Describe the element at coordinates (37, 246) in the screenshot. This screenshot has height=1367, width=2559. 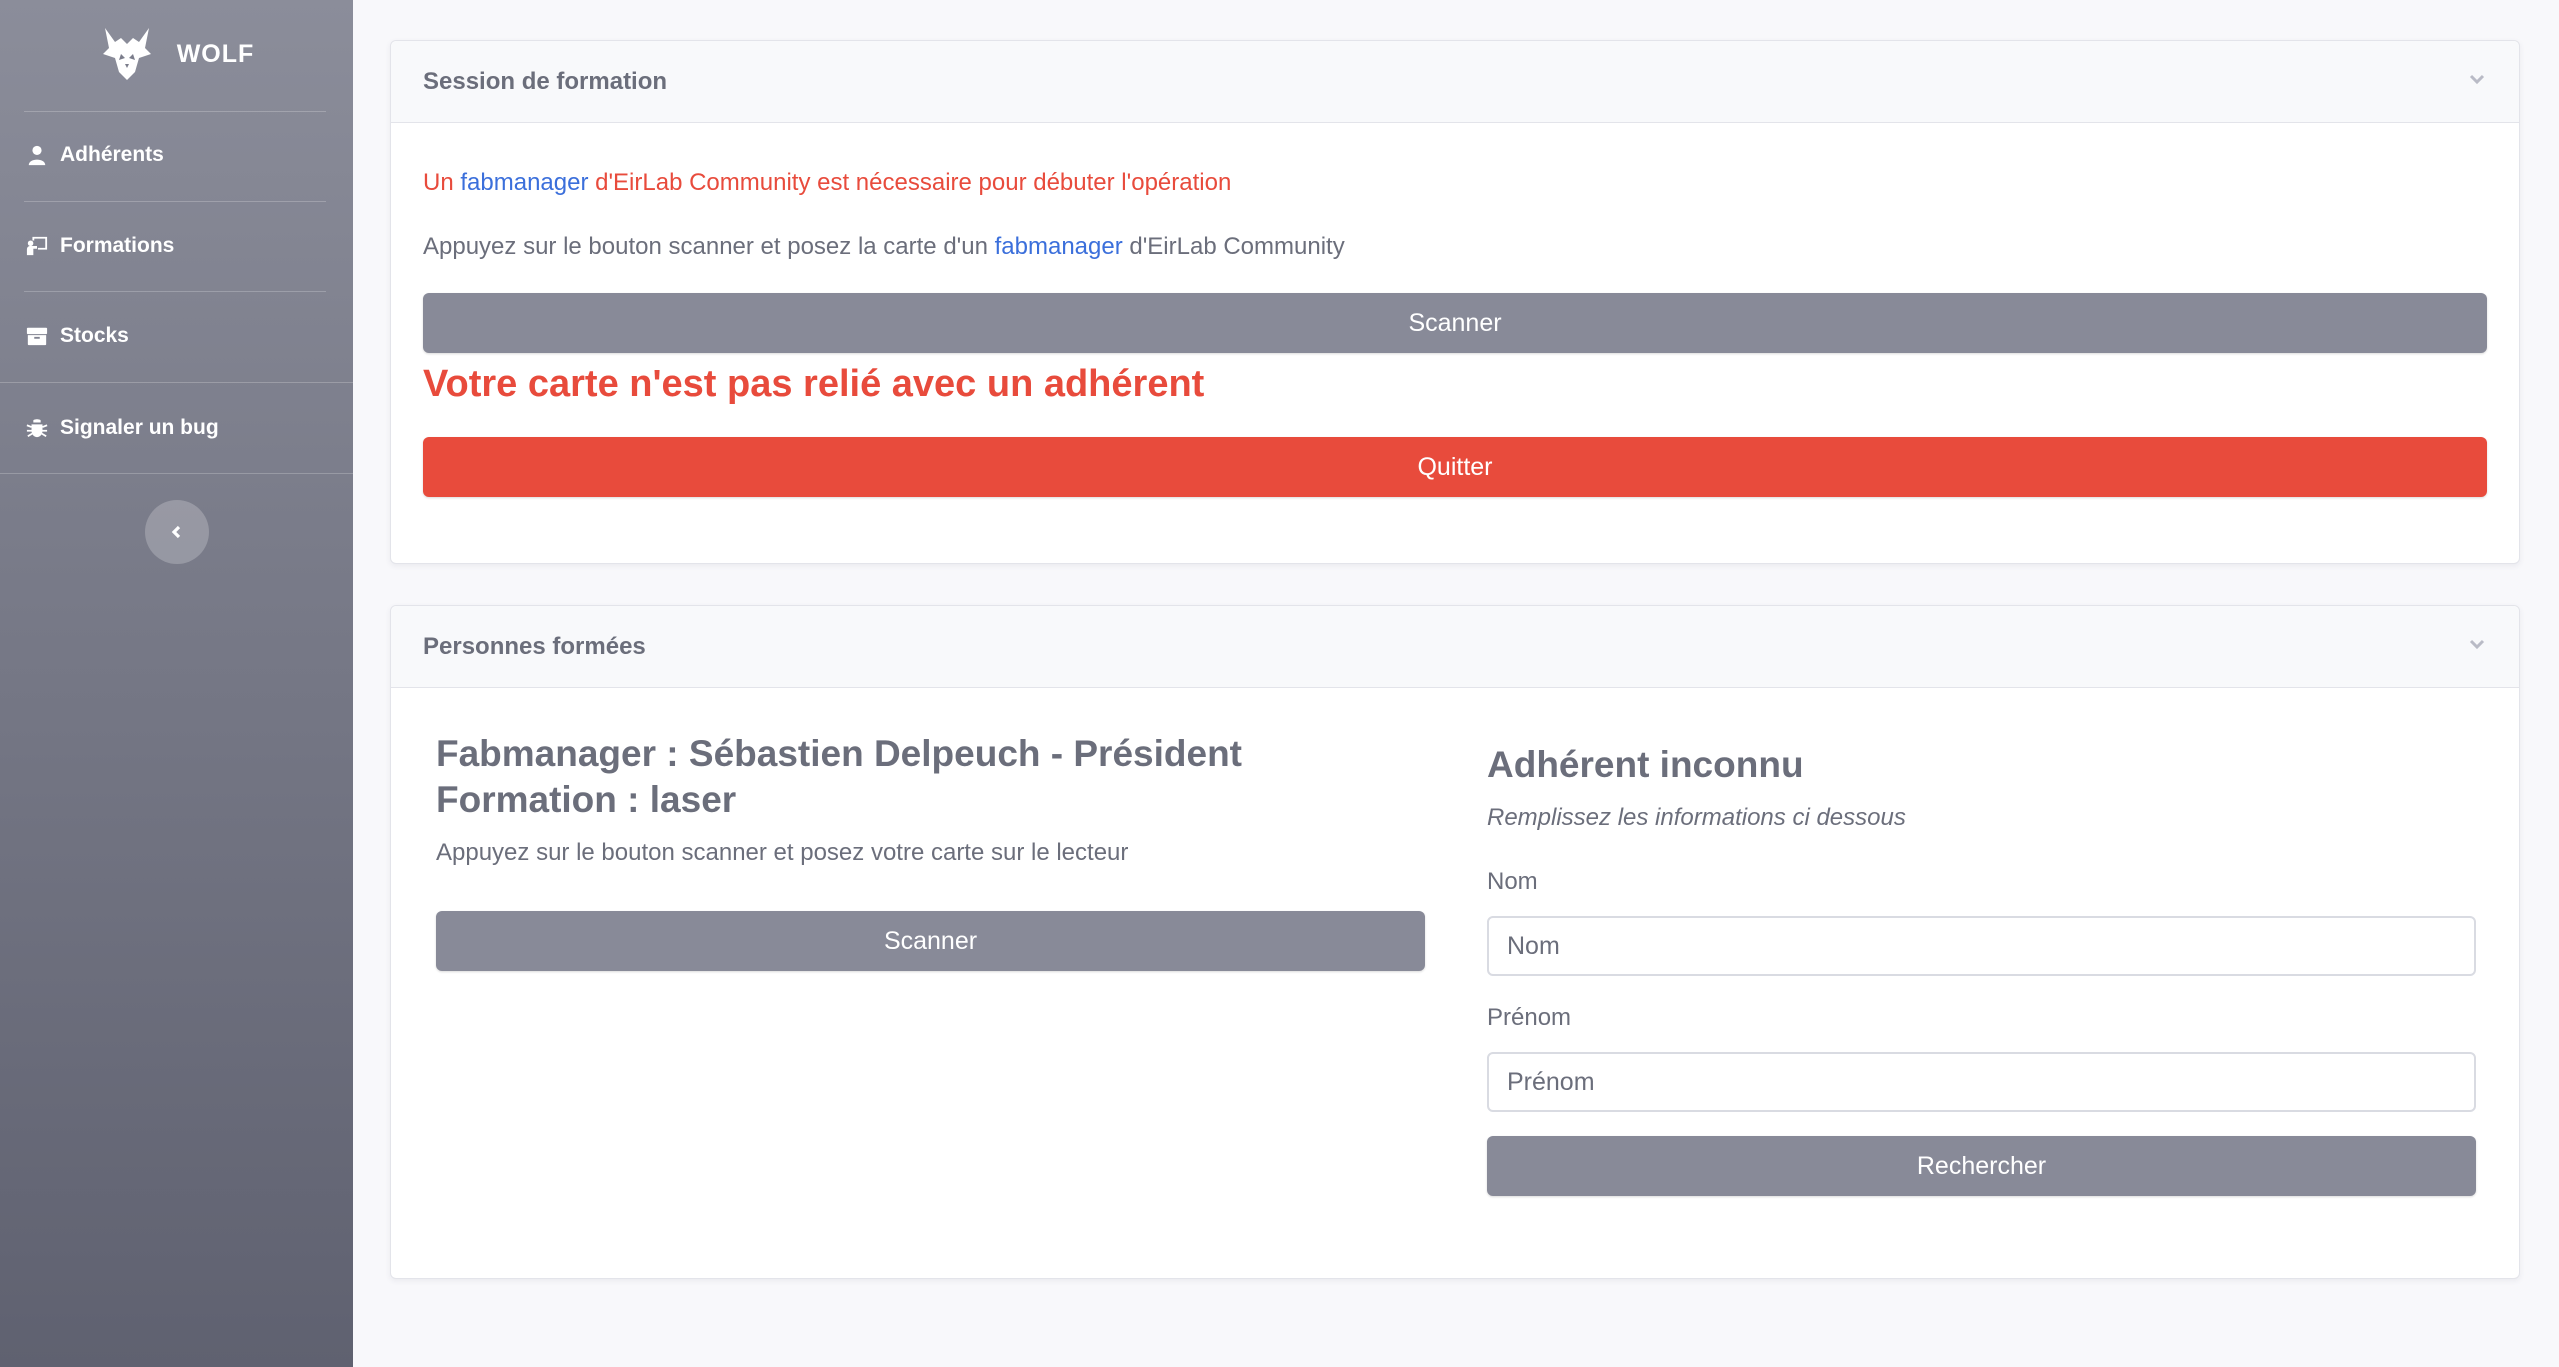
I see `chalkboard-icon` at that location.